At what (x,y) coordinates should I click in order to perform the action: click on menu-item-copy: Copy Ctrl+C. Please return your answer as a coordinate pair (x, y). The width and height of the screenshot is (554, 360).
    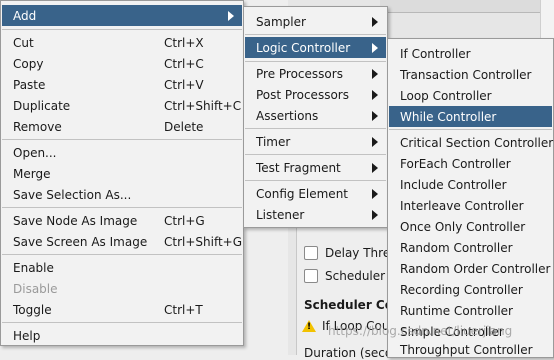
    Looking at the image, I should click on (122, 63).